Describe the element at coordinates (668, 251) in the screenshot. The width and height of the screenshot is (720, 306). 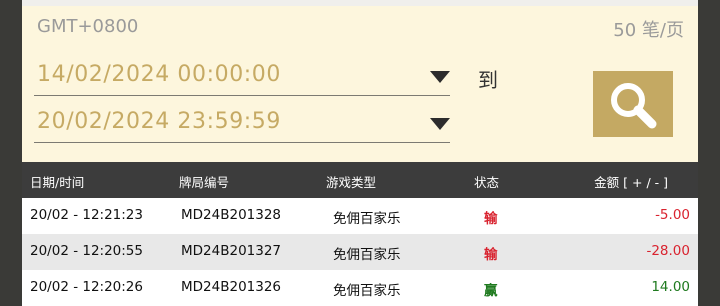
I see `cell-amount: -28.00` at that location.